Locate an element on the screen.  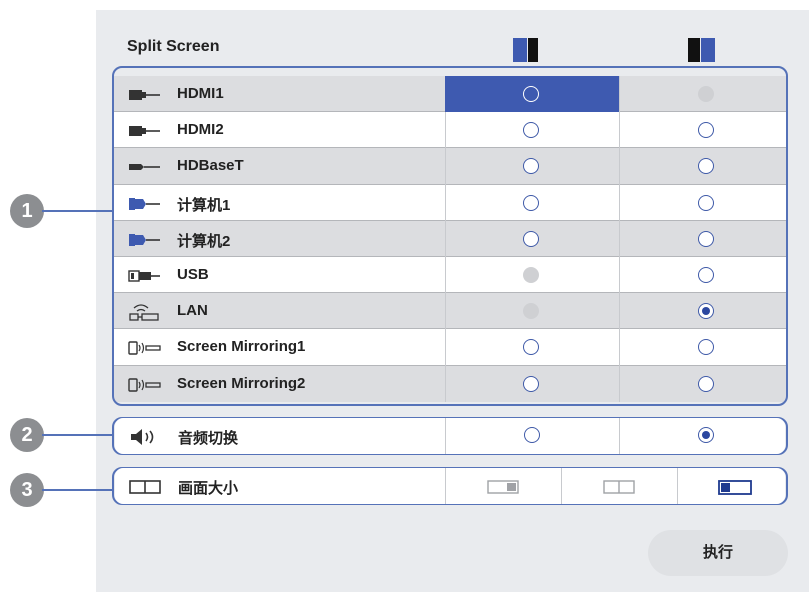
audio-left-radio is located at coordinates (532, 435).